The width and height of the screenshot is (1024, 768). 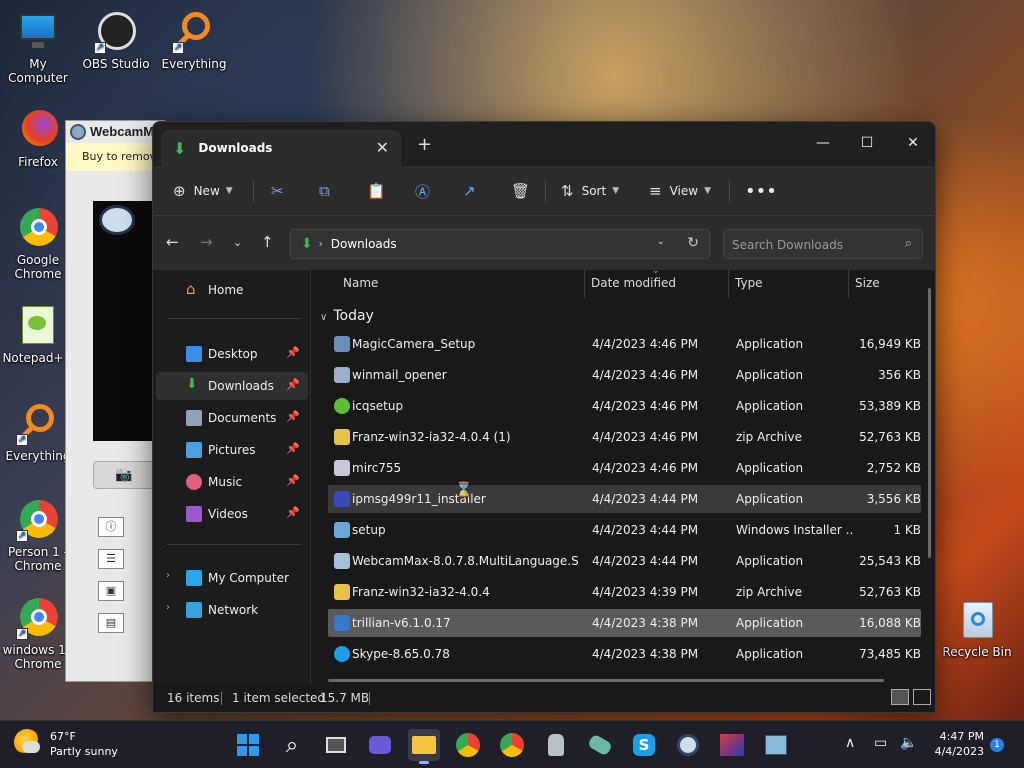 I want to click on minimize-button: —, so click(x=823, y=143).